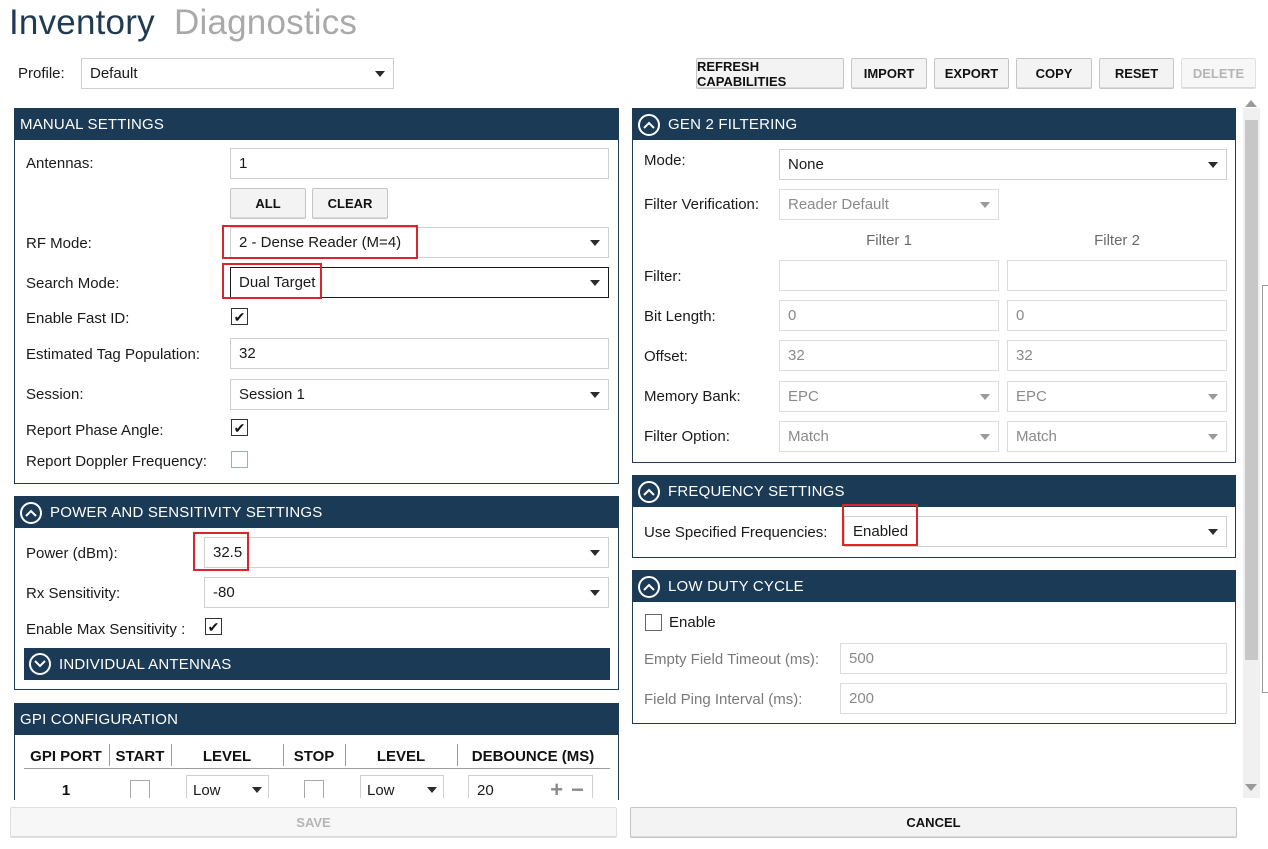 This screenshot has height=849, width=1268. Describe the element at coordinates (1251, 787) in the screenshot. I see `scroll-down-icon` at that location.